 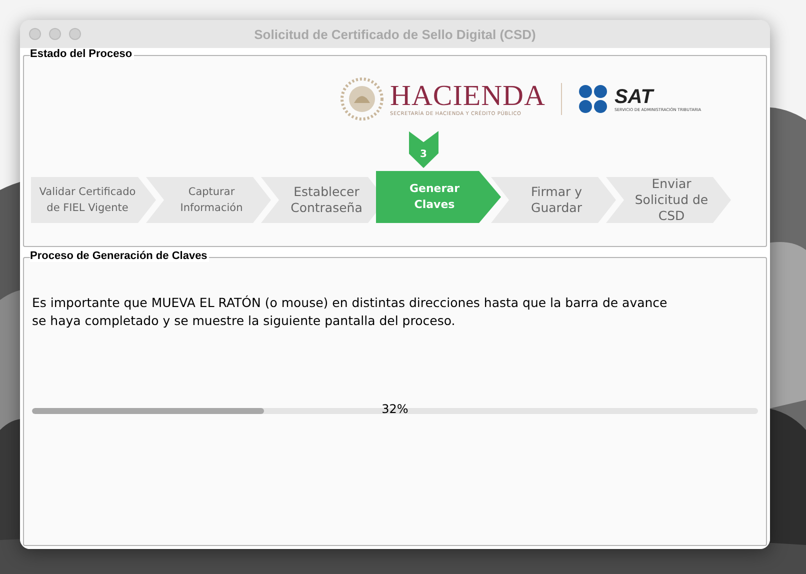 What do you see at coordinates (82, 54) in the screenshot?
I see `panel-title: Estado del Proceso` at bounding box center [82, 54].